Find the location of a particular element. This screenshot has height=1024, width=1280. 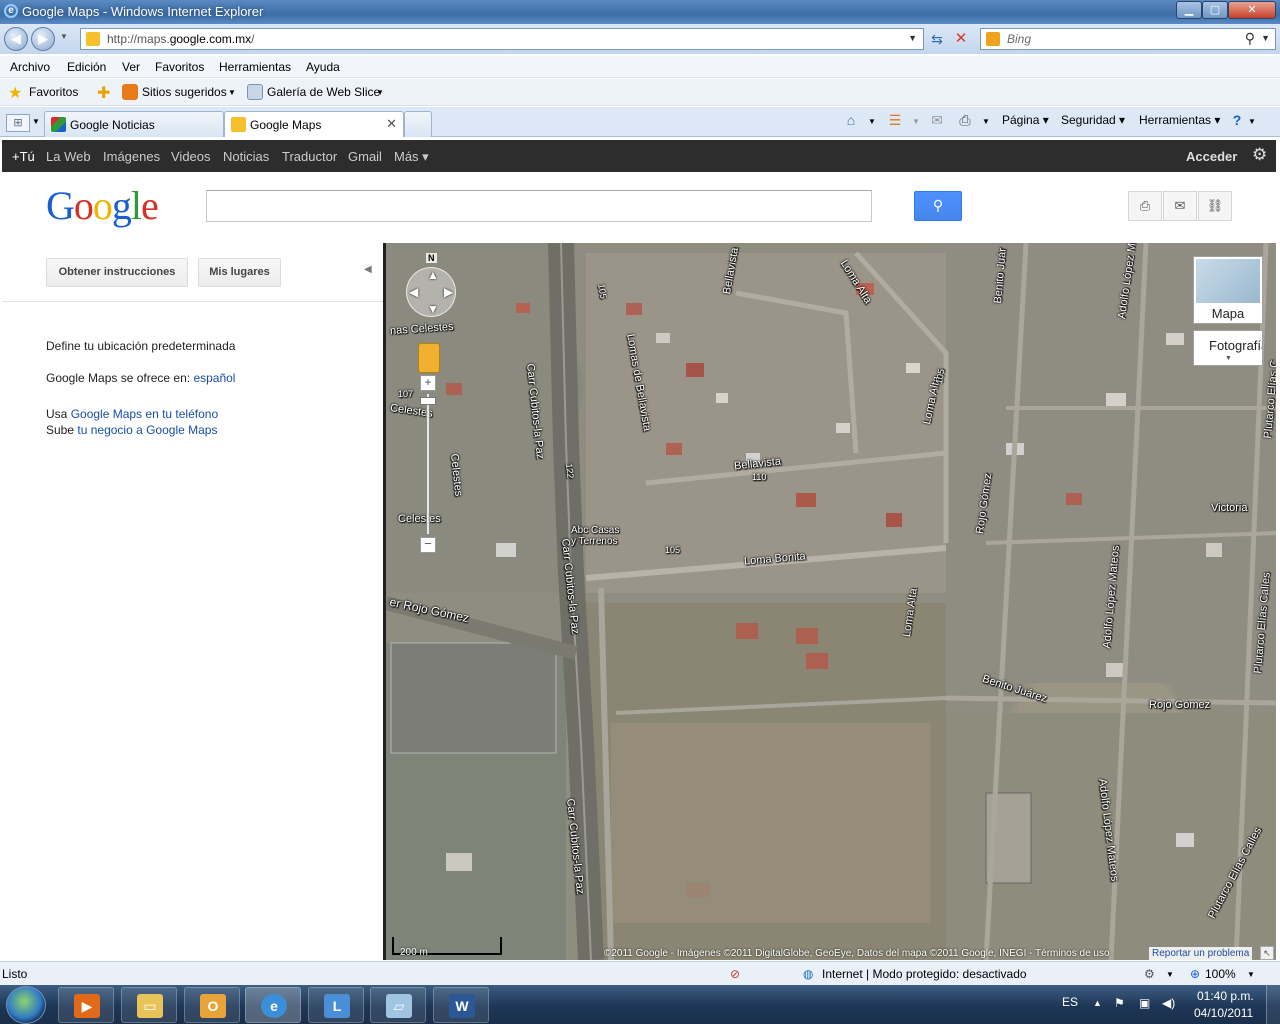

gbar-translate: Traductor is located at coordinates (309, 156).